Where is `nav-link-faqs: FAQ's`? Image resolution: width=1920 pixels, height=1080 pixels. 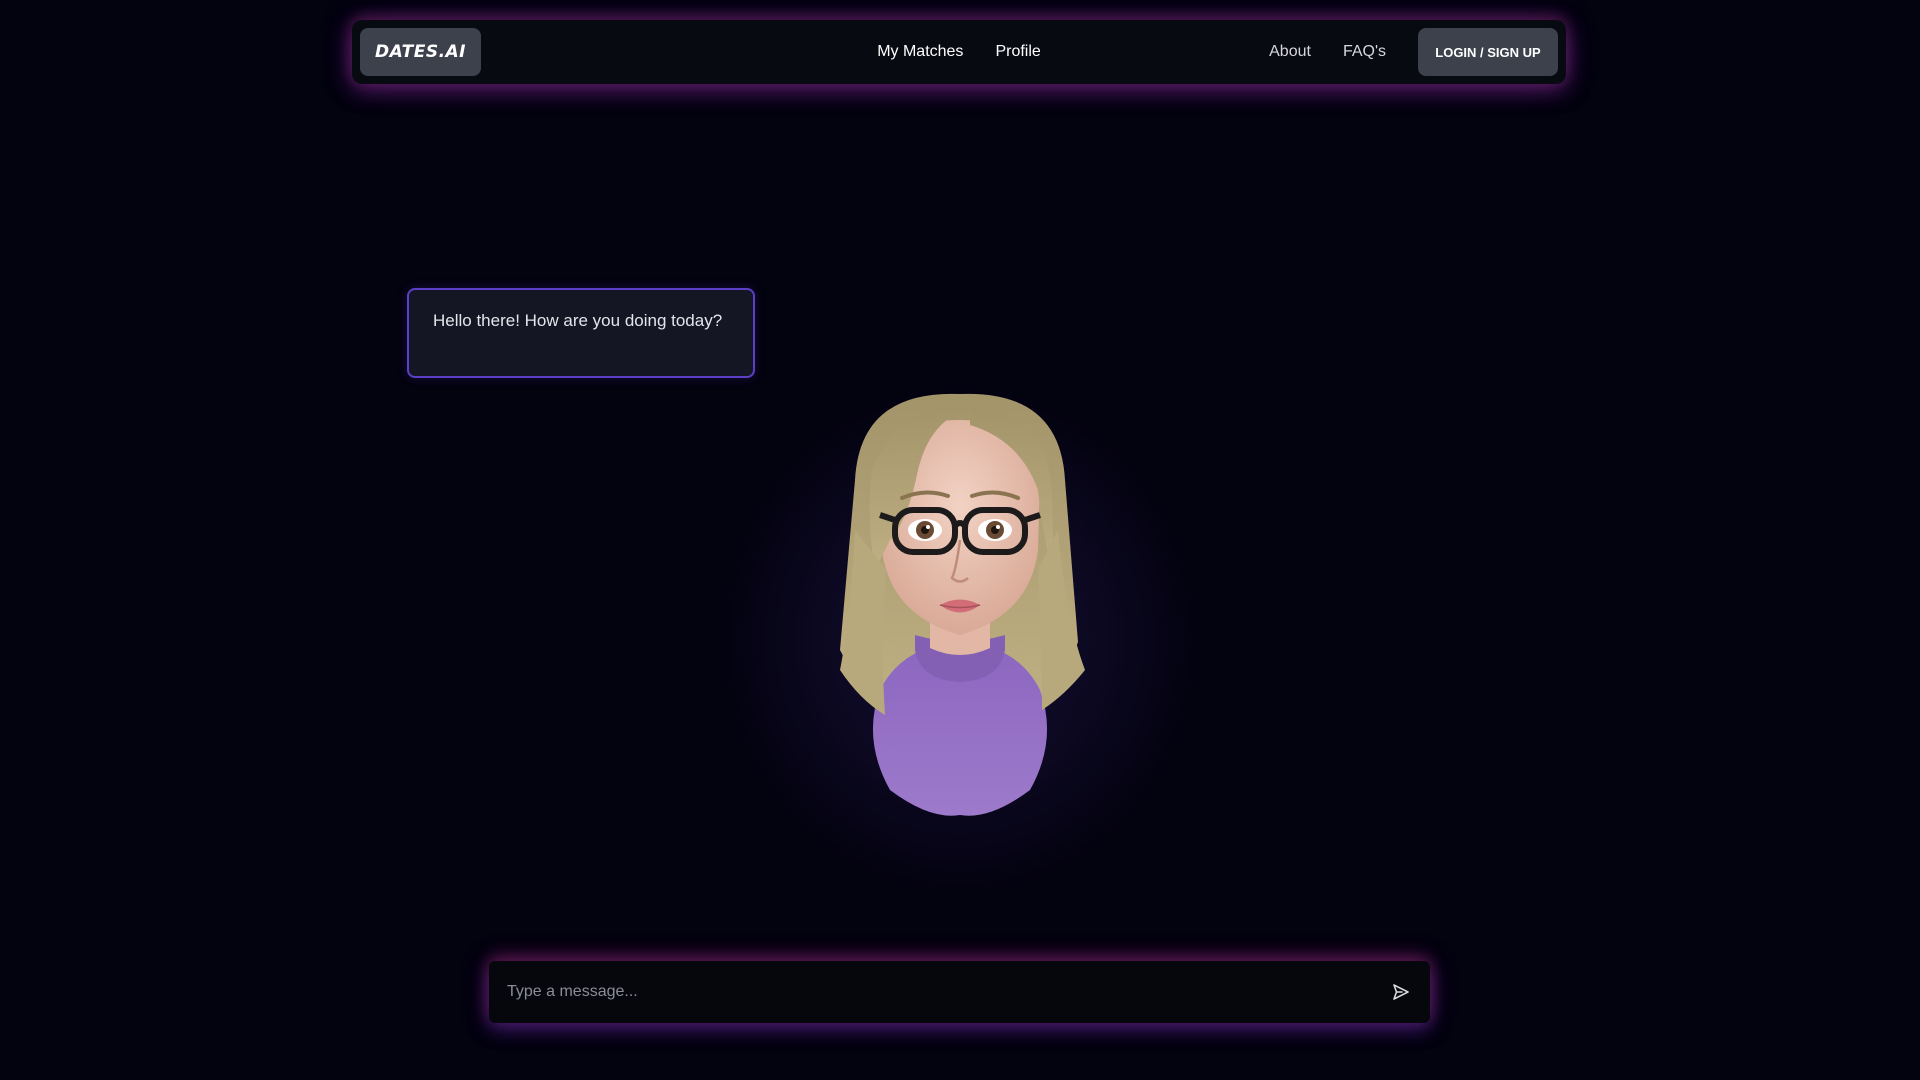 nav-link-faqs: FAQ's is located at coordinates (1364, 52).